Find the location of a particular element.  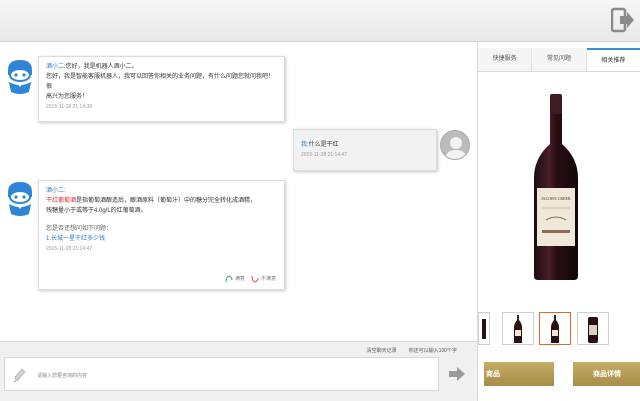

exit-button is located at coordinates (623, 20).